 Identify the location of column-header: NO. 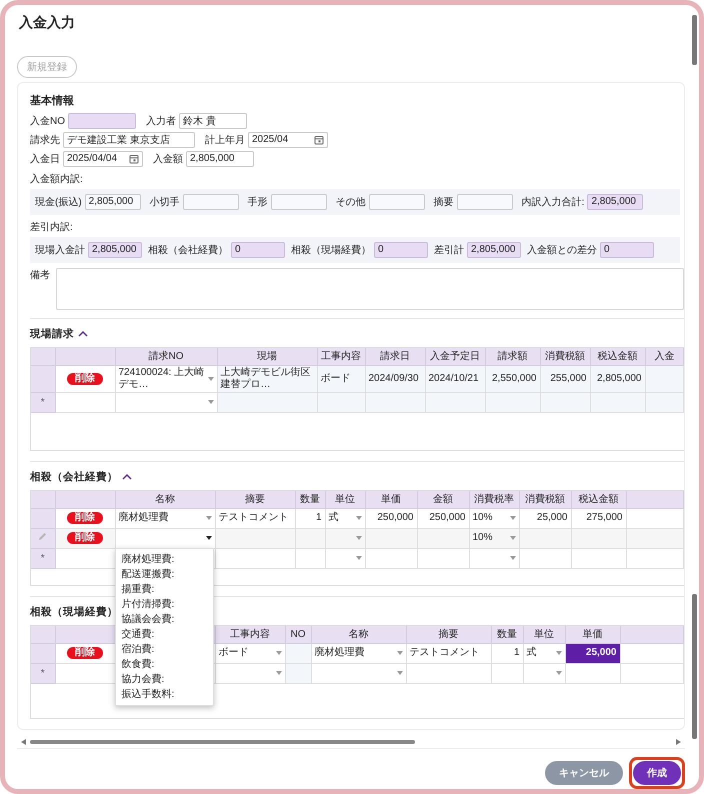
(298, 635).